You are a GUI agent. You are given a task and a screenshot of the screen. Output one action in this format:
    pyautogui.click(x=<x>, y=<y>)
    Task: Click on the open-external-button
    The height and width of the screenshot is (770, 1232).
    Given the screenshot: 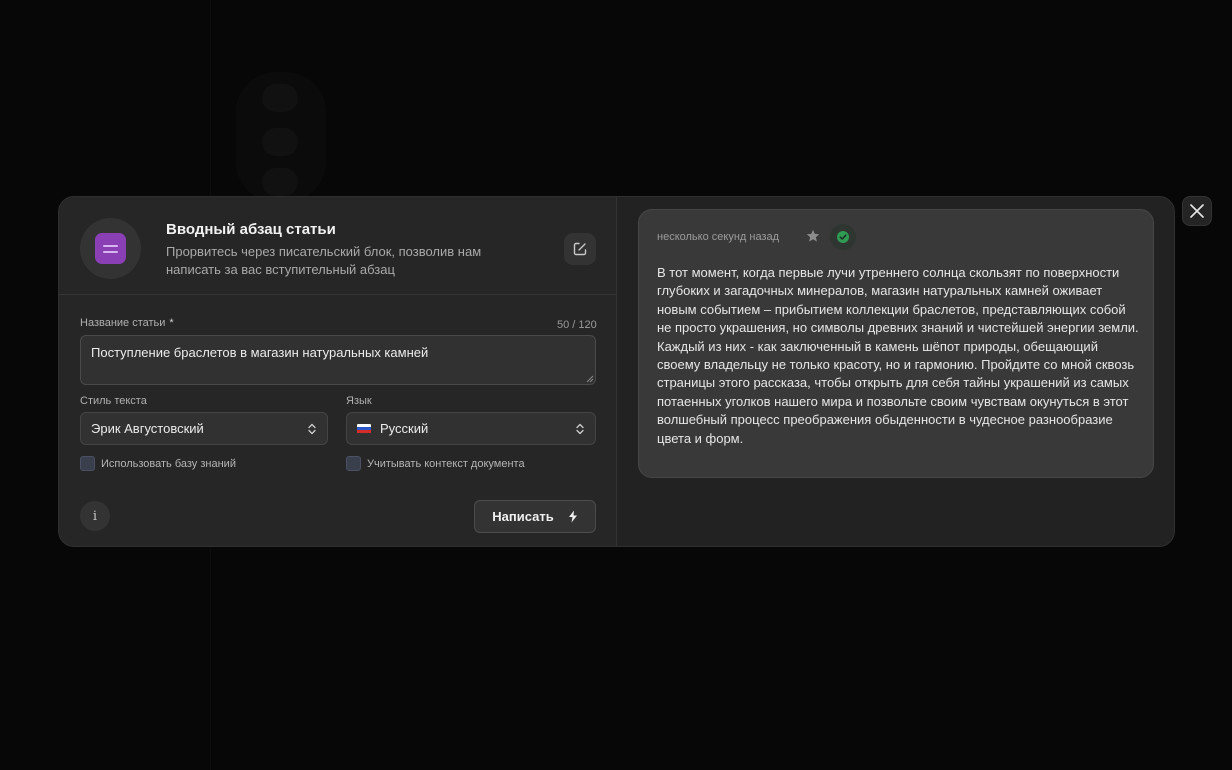 What is the action you would take?
    pyautogui.click(x=580, y=249)
    